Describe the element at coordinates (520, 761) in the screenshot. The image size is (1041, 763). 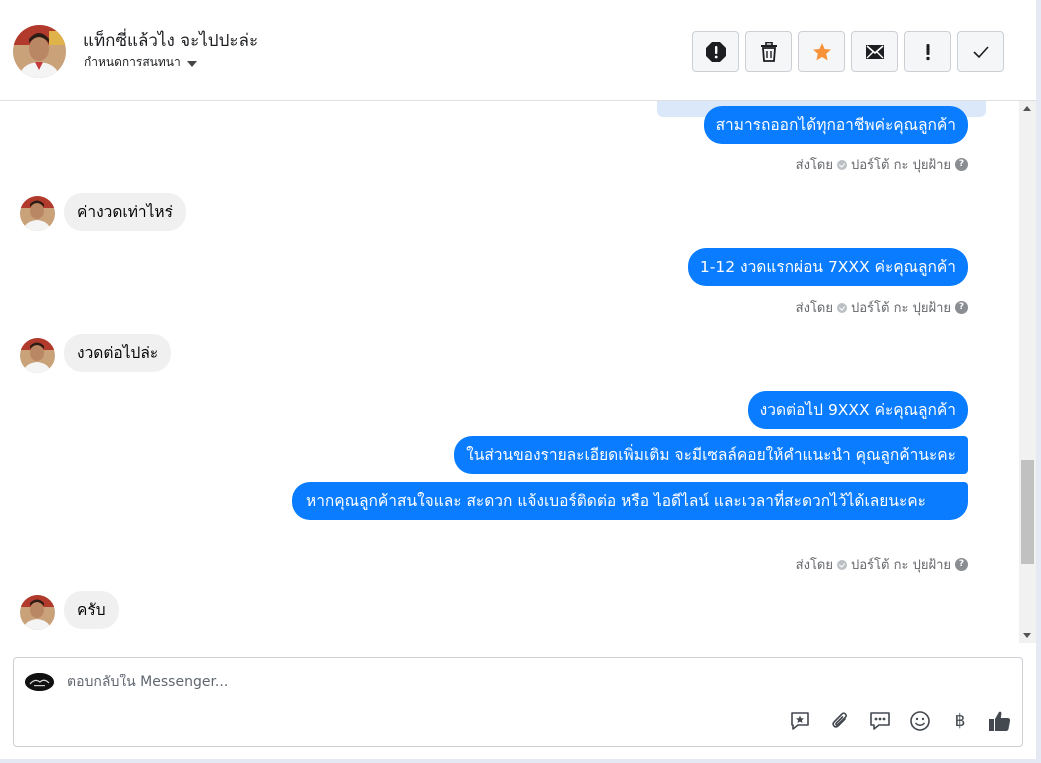
I see `window-frame-bottom` at that location.